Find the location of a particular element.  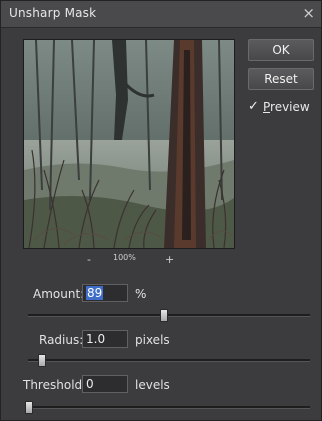

threshold-input: 0 is located at coordinates (105, 384).